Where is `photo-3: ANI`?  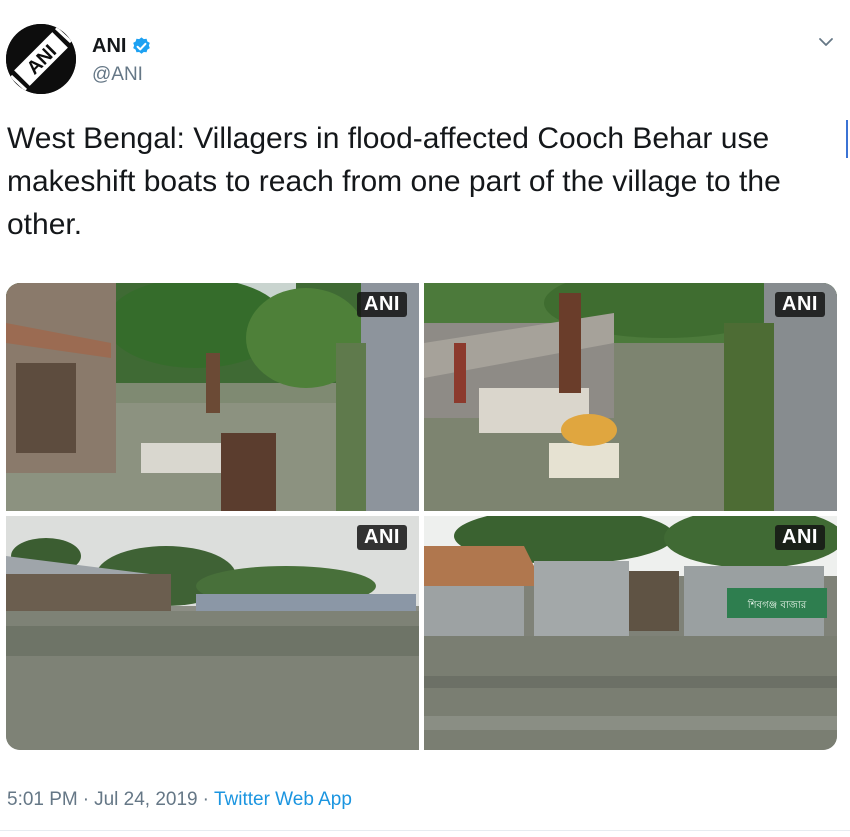
photo-3: ANI is located at coordinates (212, 633).